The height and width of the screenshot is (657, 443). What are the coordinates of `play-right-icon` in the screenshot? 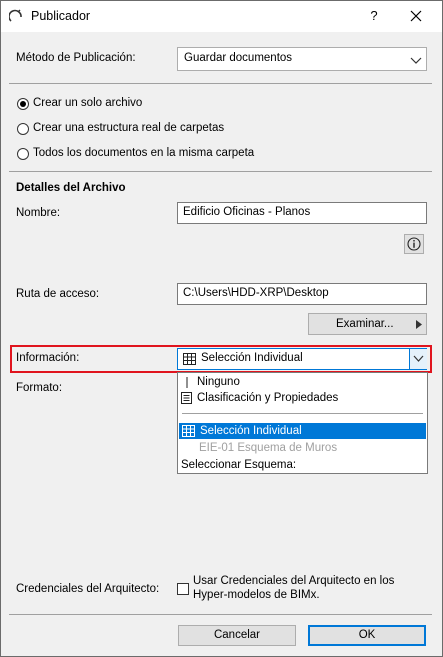 It's located at (419, 324).